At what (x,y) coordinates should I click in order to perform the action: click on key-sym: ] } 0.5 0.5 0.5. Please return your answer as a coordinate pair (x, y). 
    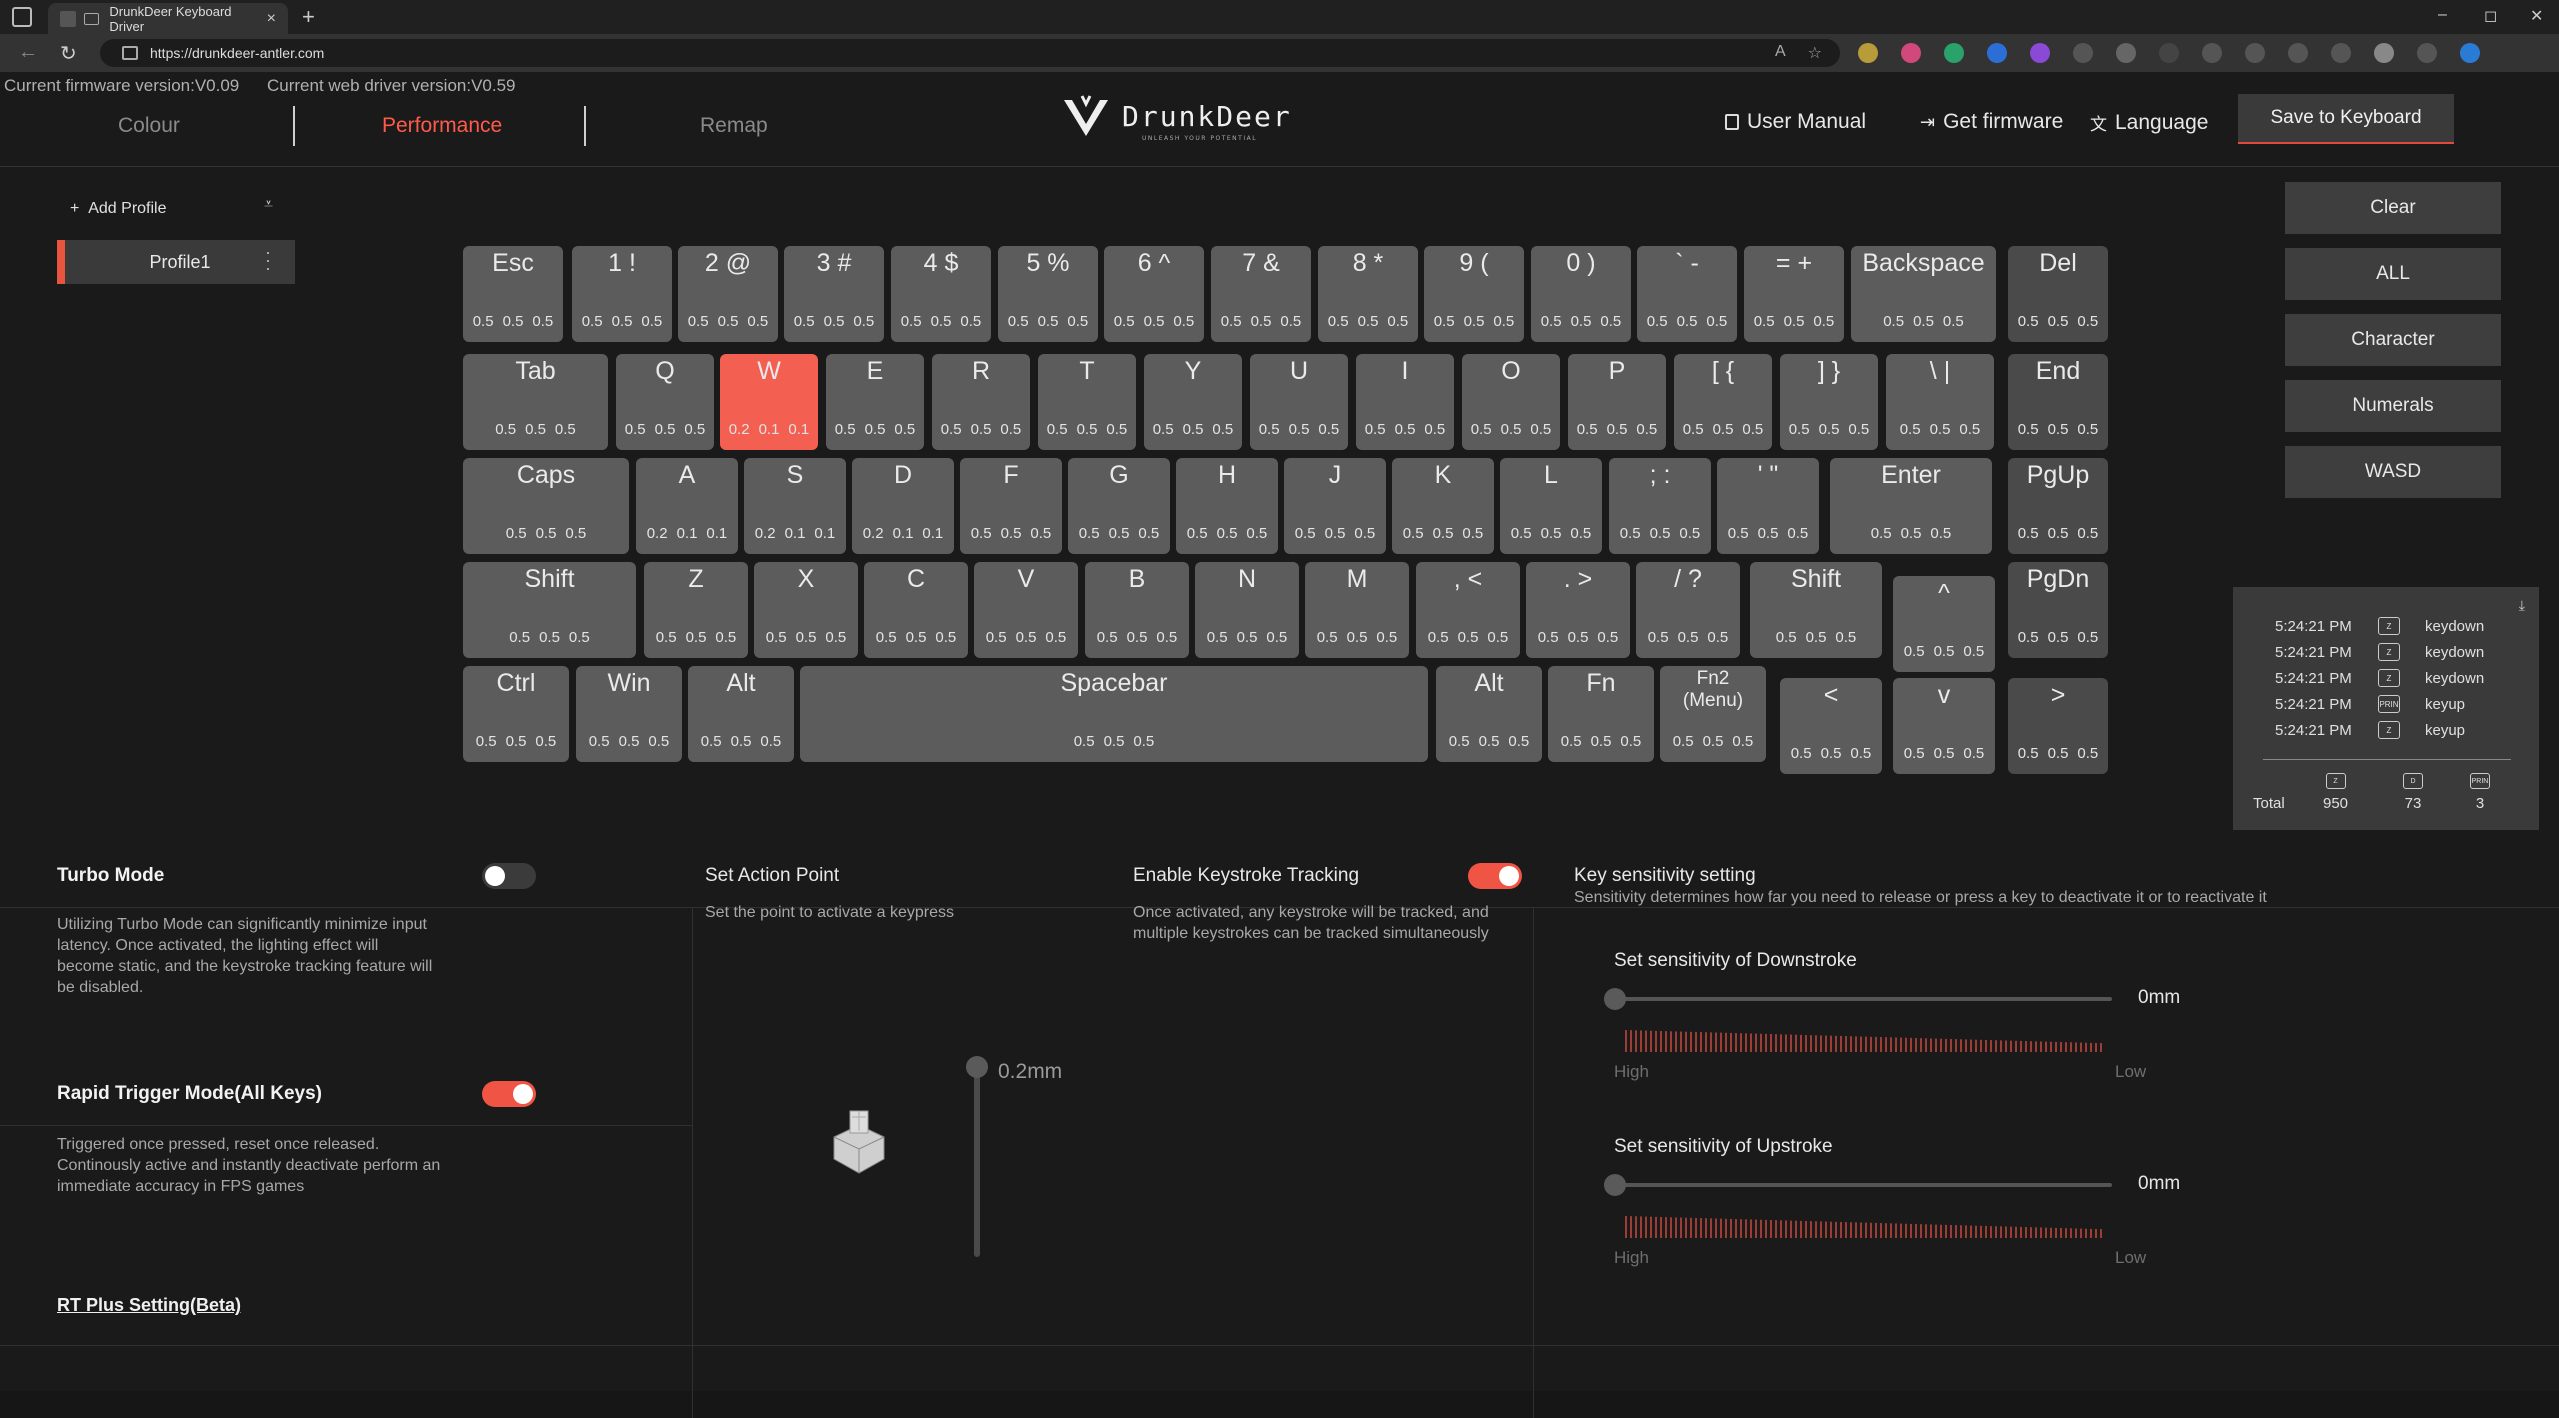
    Looking at the image, I should click on (1829, 402).